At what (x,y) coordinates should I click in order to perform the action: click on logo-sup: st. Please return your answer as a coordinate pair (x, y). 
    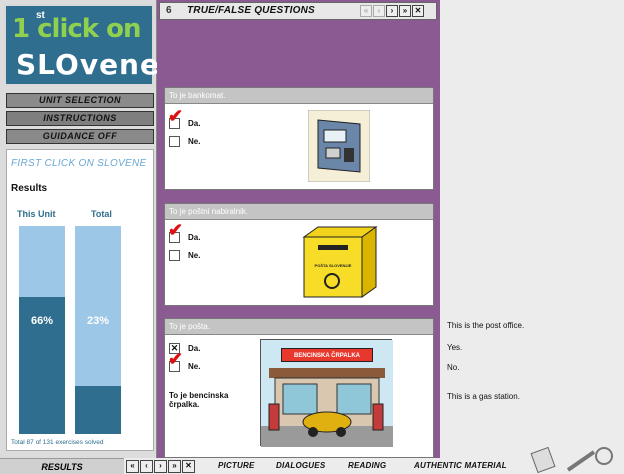
    Looking at the image, I should click on (40, 15).